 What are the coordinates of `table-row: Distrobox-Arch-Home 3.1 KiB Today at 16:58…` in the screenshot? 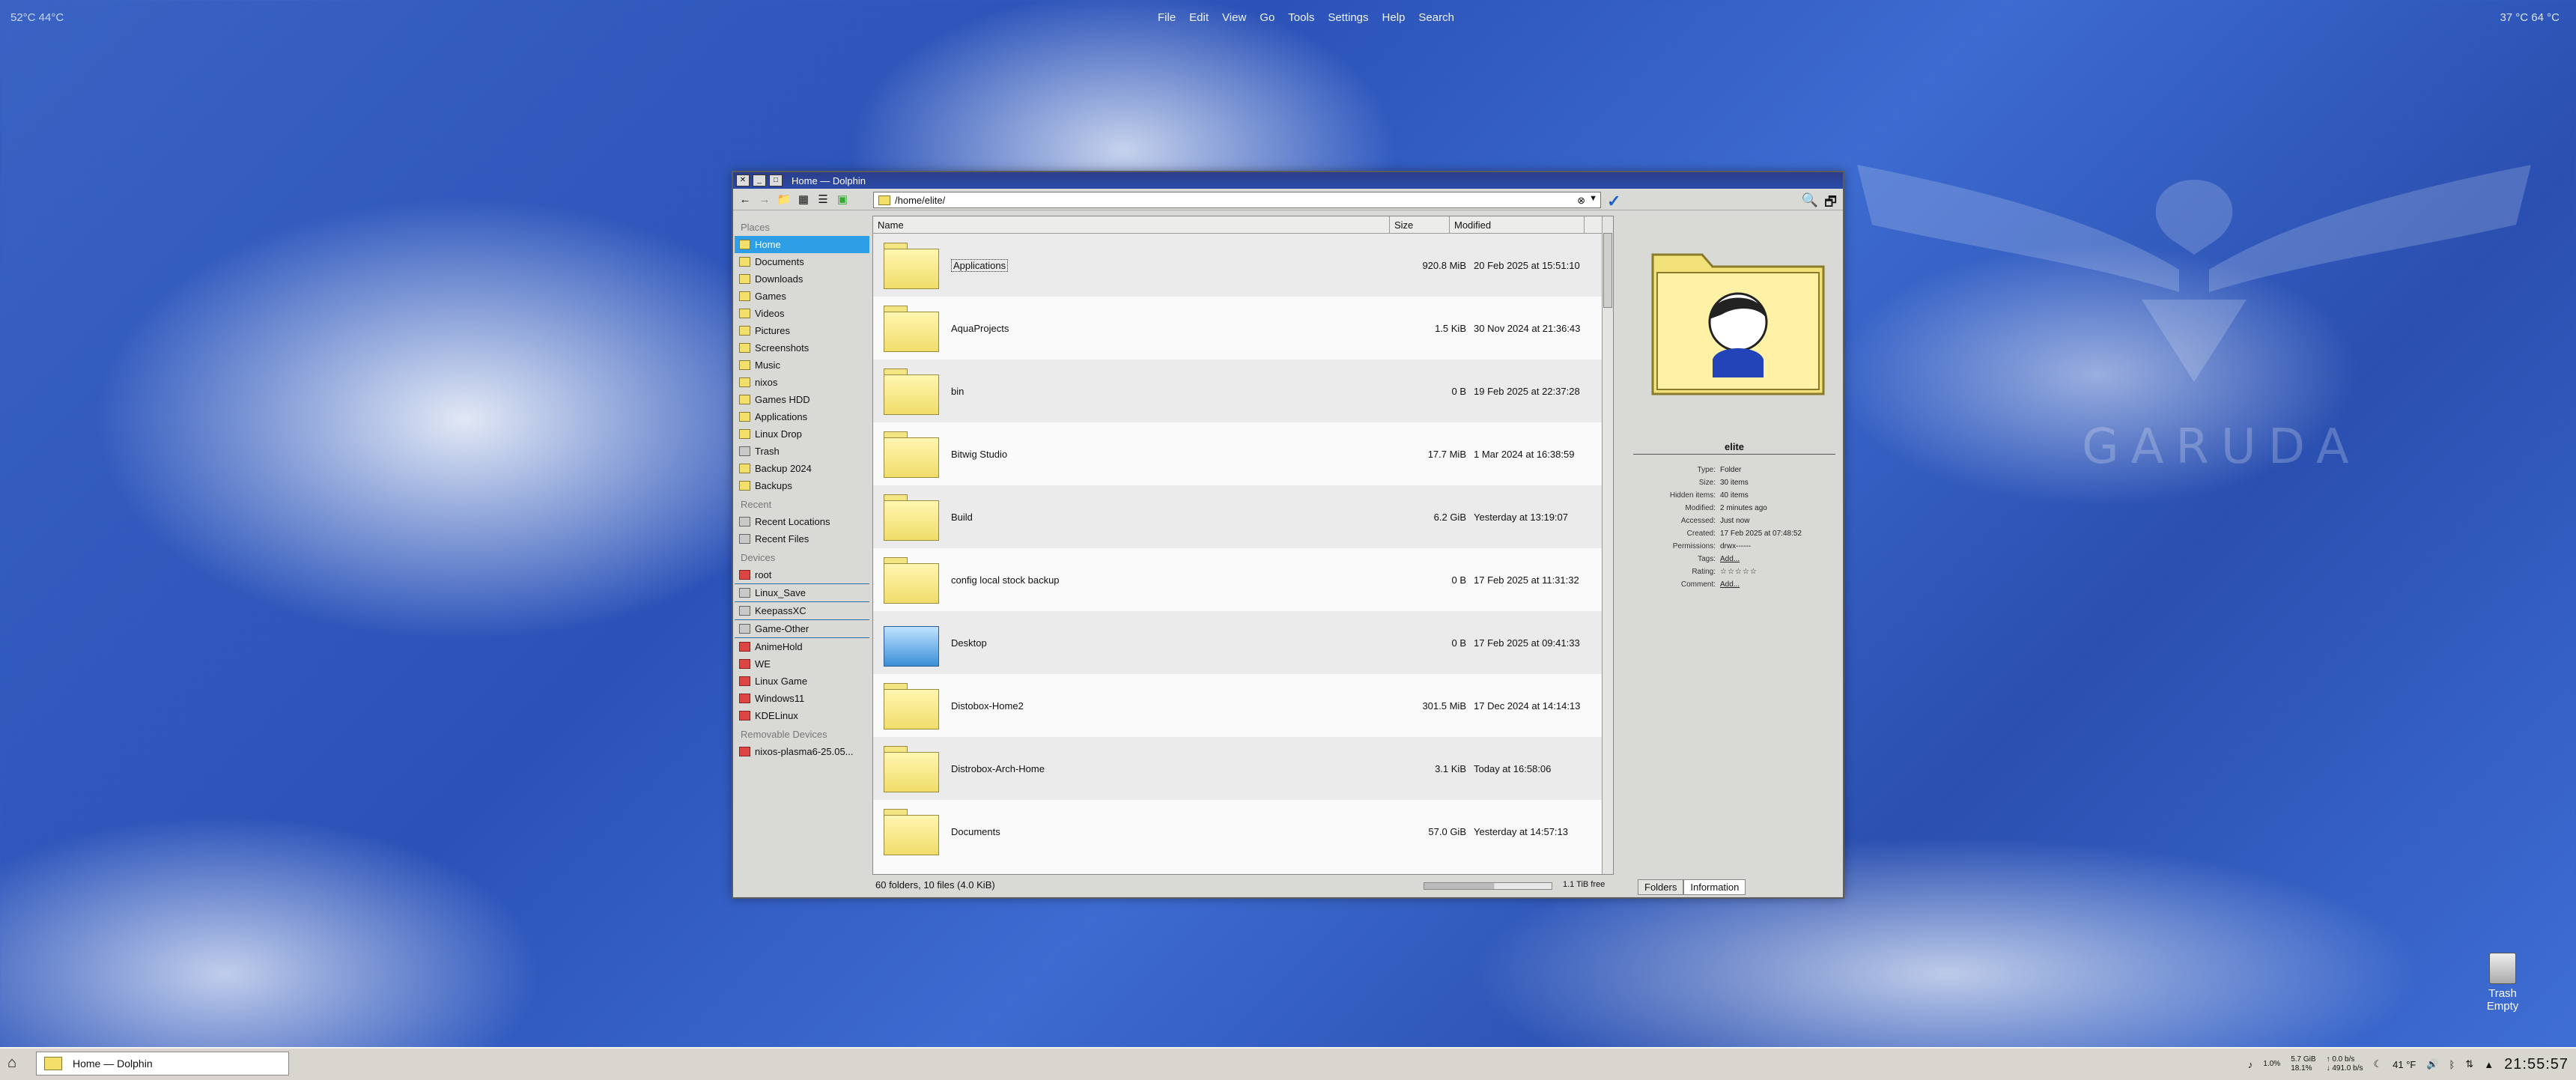 It's located at (1243, 768).